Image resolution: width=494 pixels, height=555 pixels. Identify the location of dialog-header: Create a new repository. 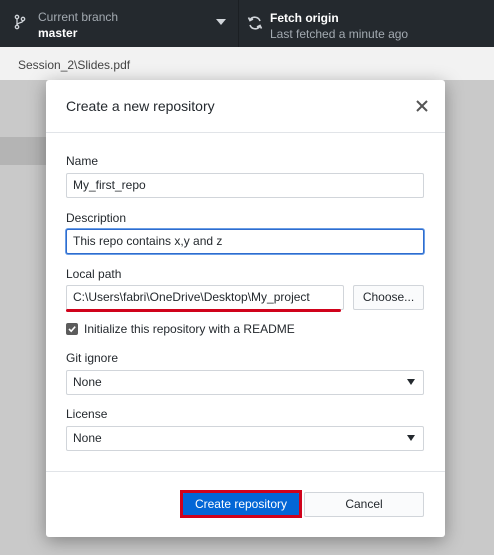
(245, 106).